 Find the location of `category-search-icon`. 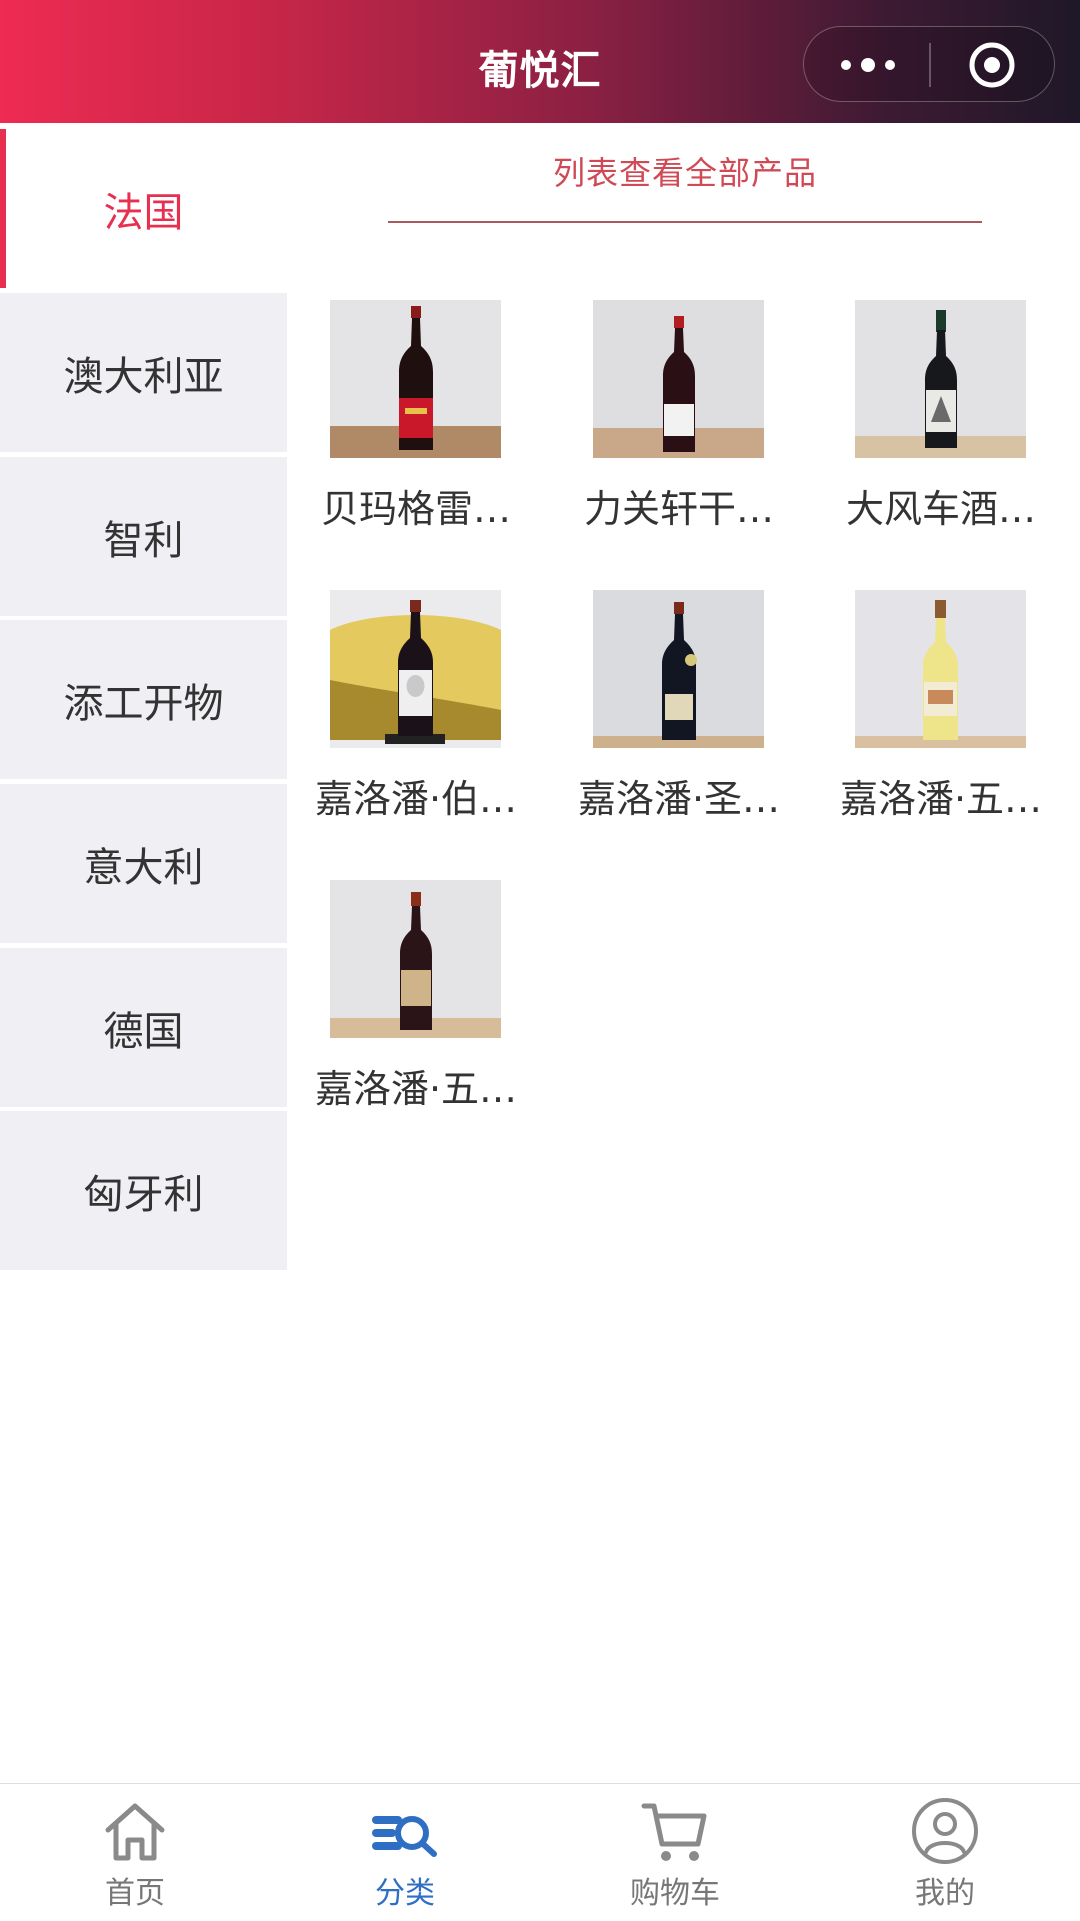

category-search-icon is located at coordinates (404, 1836).